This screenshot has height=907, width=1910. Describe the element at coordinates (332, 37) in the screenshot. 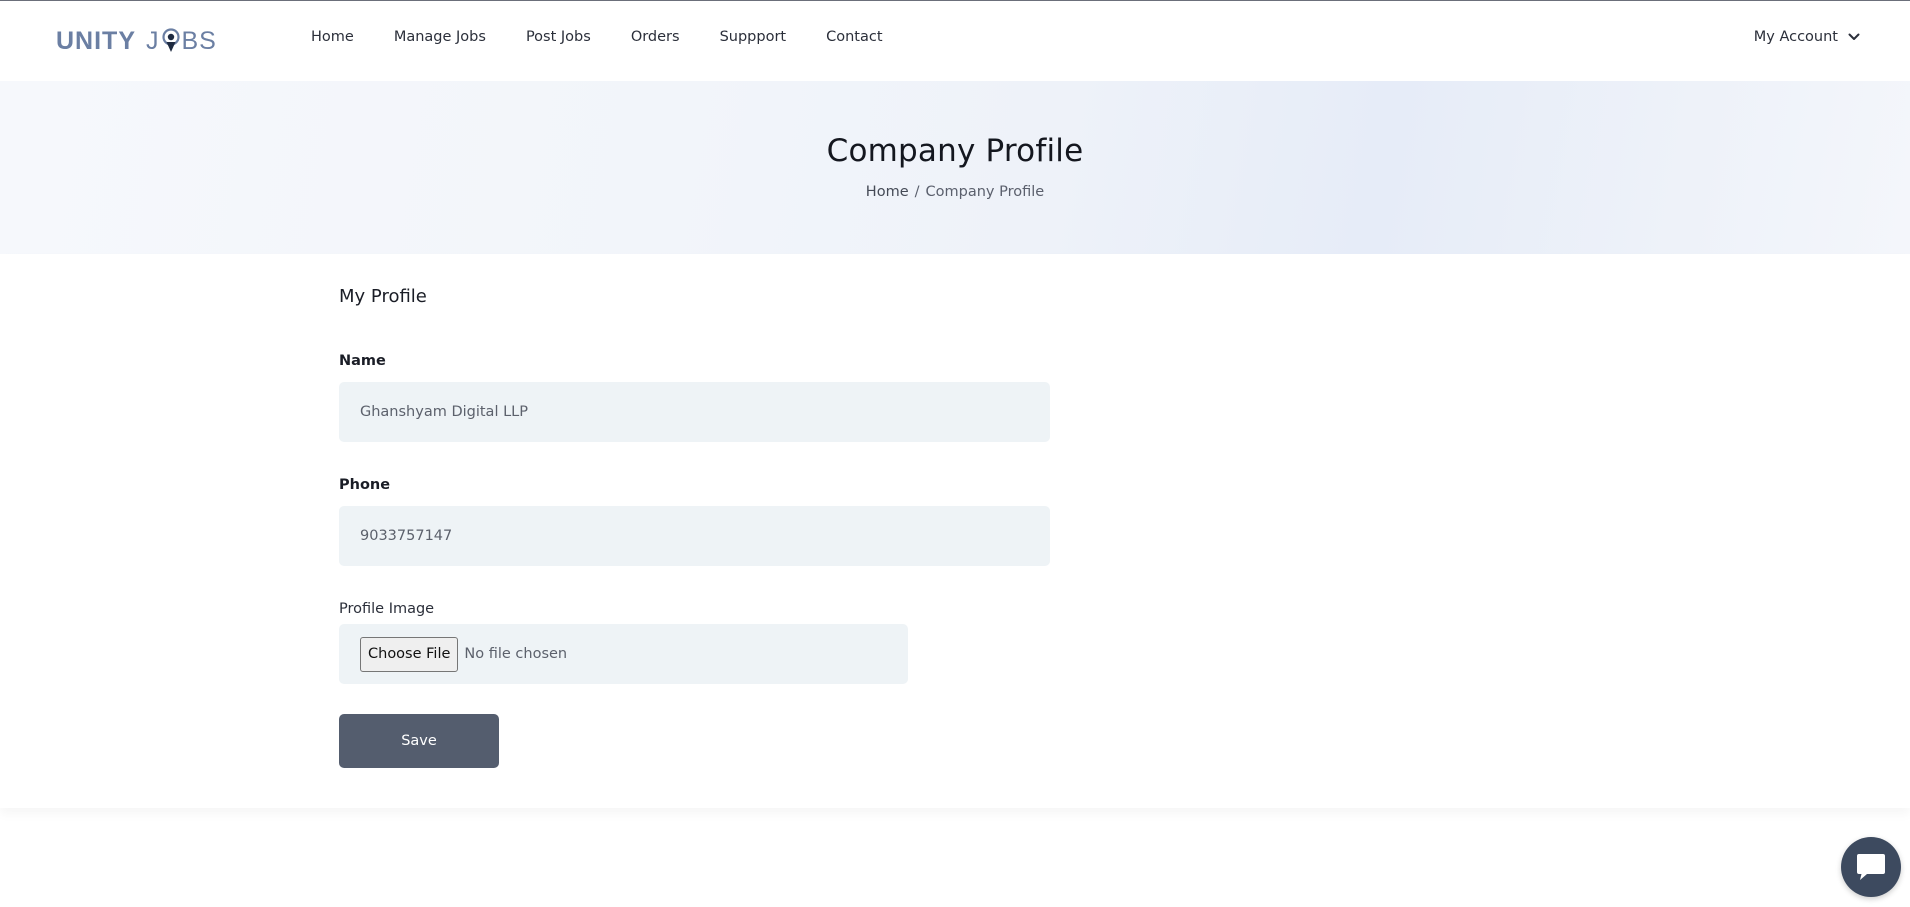

I see `nav-home: Home` at that location.